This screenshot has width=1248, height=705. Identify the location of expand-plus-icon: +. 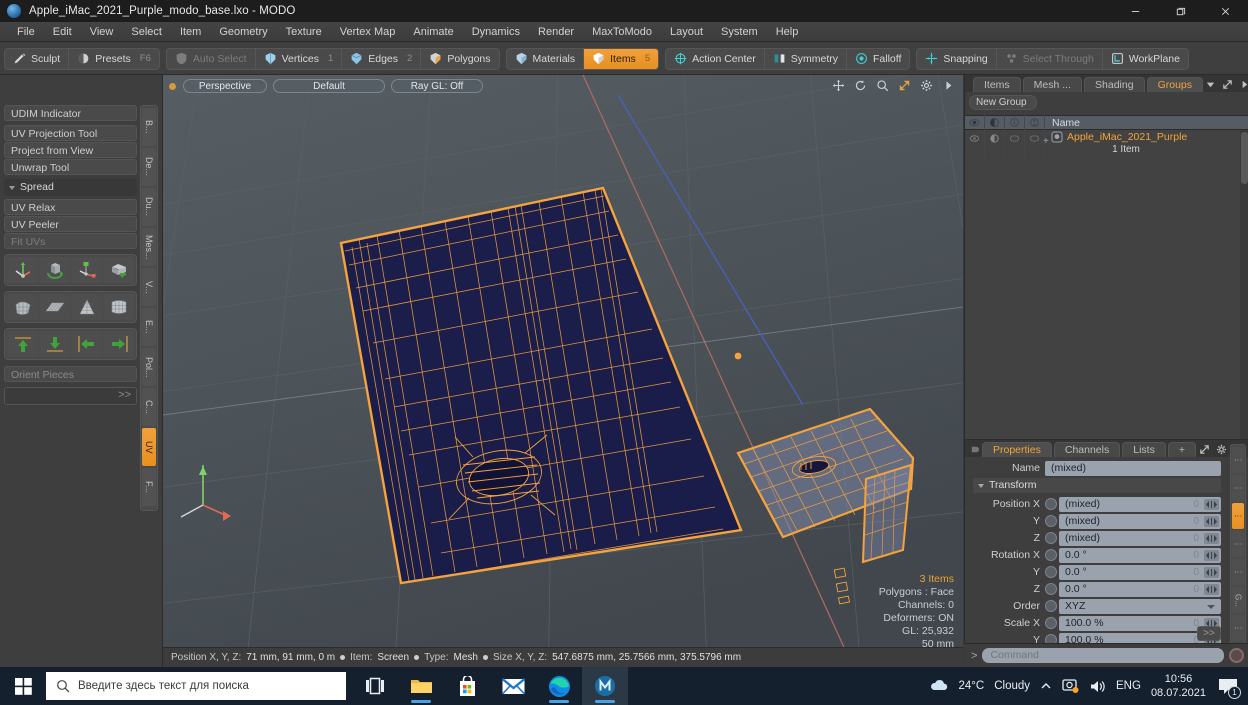
(1046, 141).